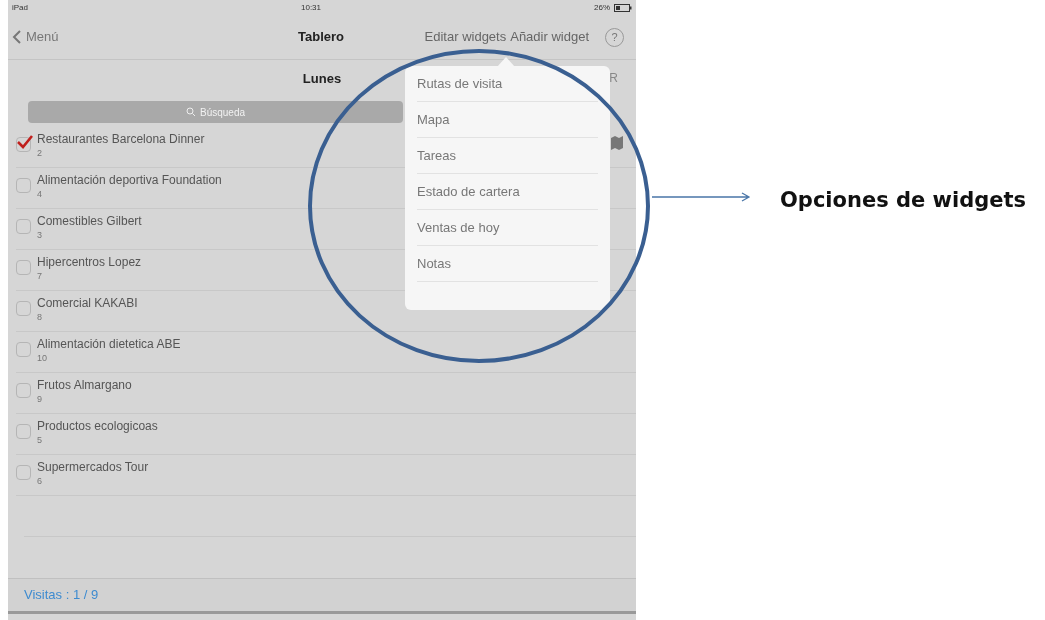  What do you see at coordinates (322, 78) in the screenshot?
I see `day-title: Lunes` at bounding box center [322, 78].